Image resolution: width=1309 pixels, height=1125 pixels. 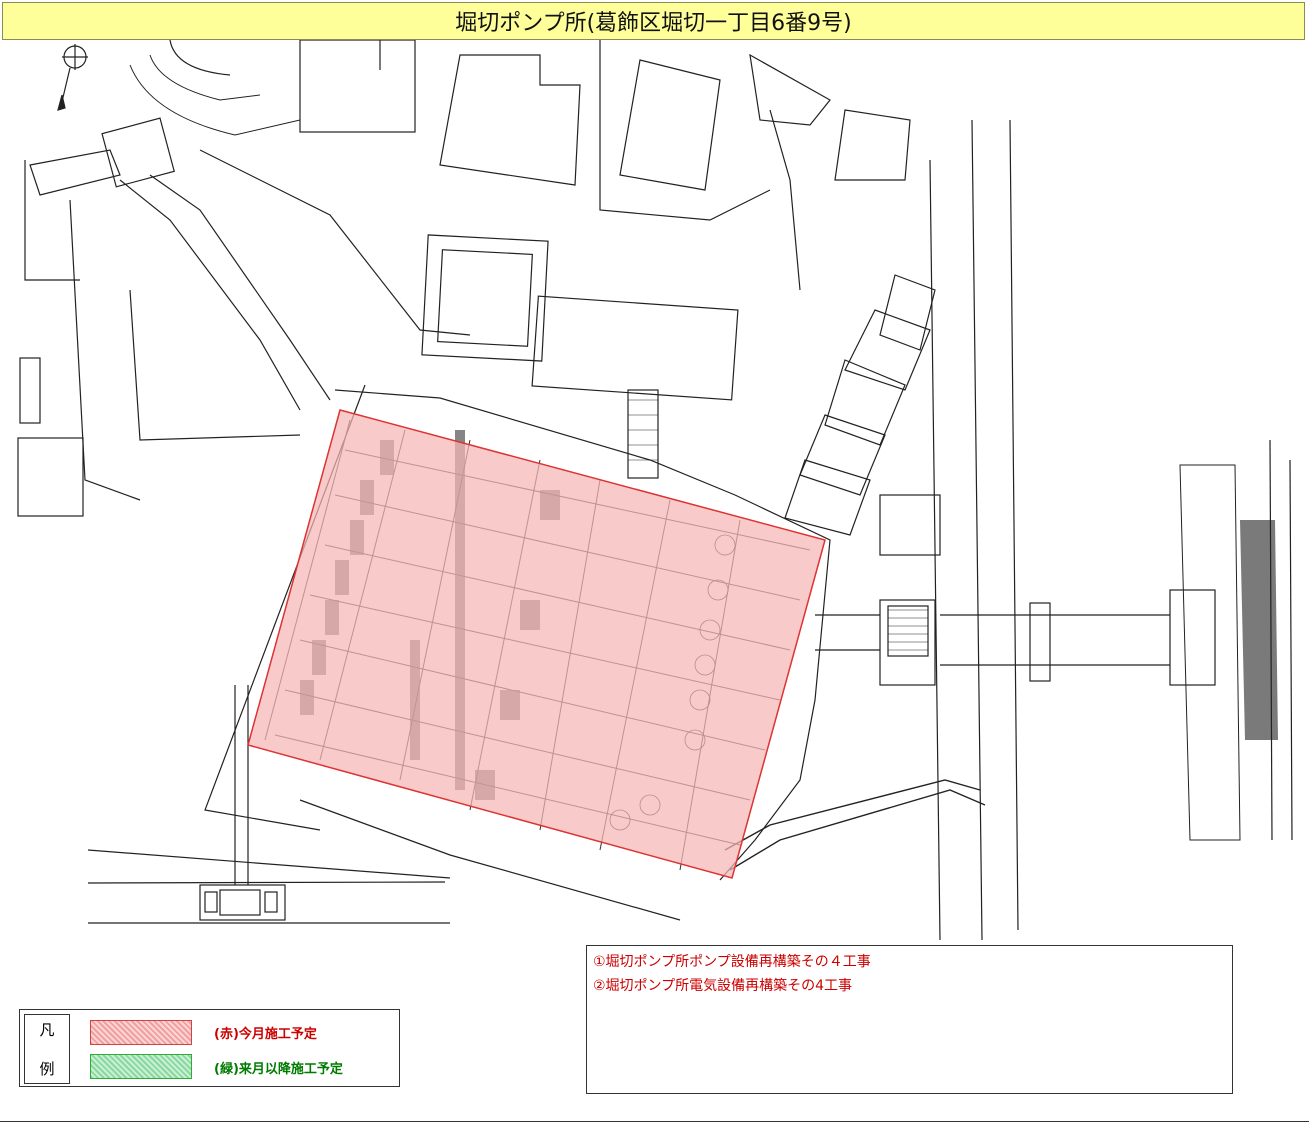 I want to click on bottom-divider, so click(x=654, y=1121).